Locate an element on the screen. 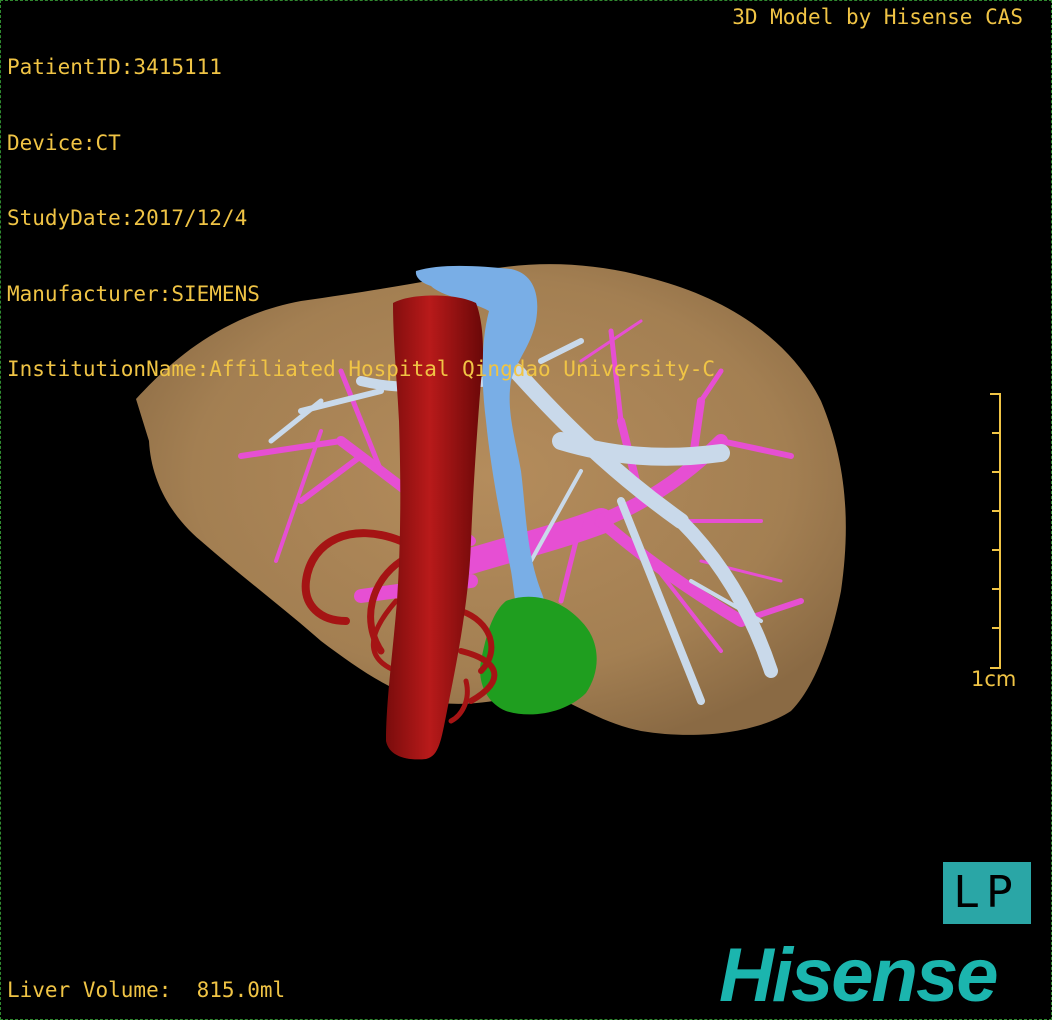 The image size is (1052, 1020). liver-volume: Liver Volume: 815.0ml is located at coordinates (146, 990).